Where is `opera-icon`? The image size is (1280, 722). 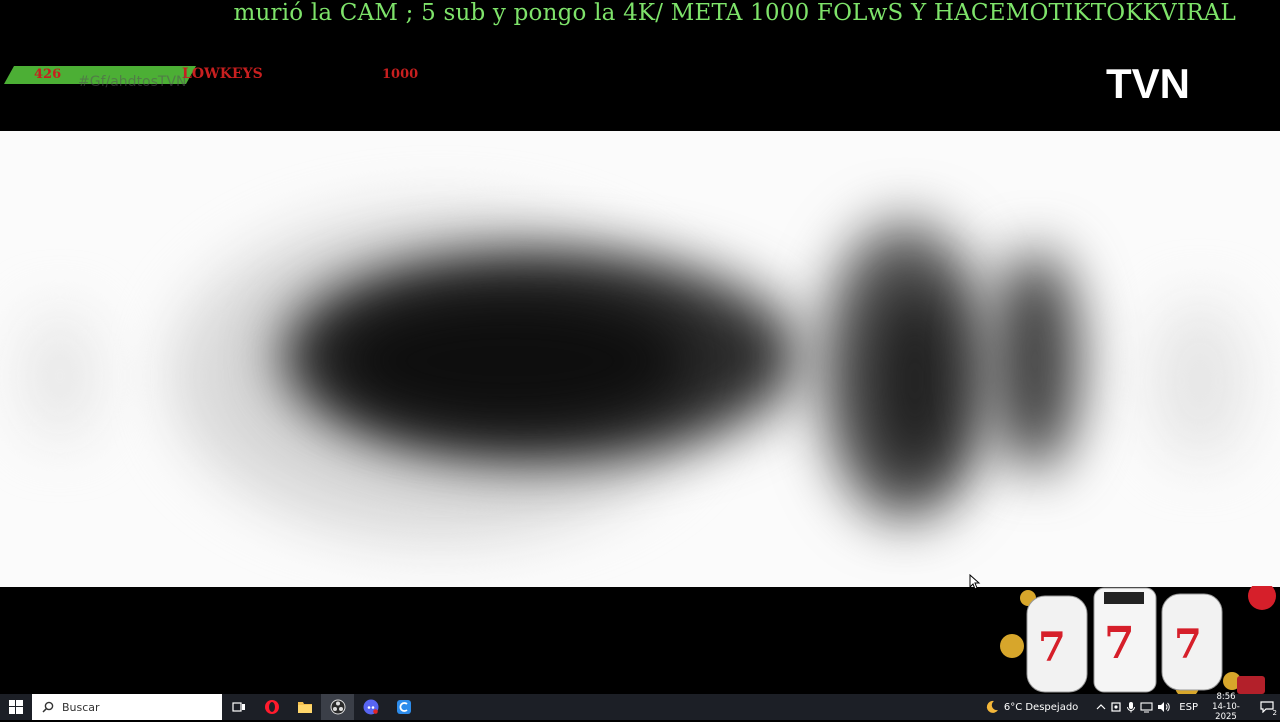
opera-icon is located at coordinates (271, 707).